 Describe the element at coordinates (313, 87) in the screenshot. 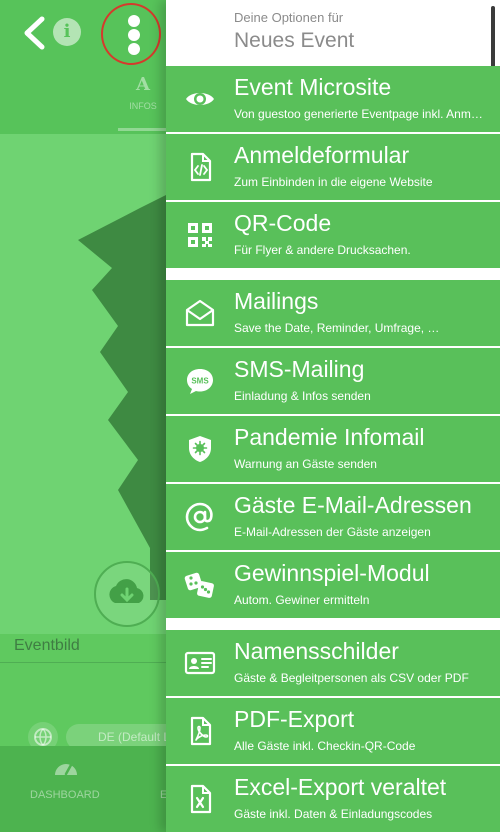

I see `menu-item-title: Event Microsite` at that location.